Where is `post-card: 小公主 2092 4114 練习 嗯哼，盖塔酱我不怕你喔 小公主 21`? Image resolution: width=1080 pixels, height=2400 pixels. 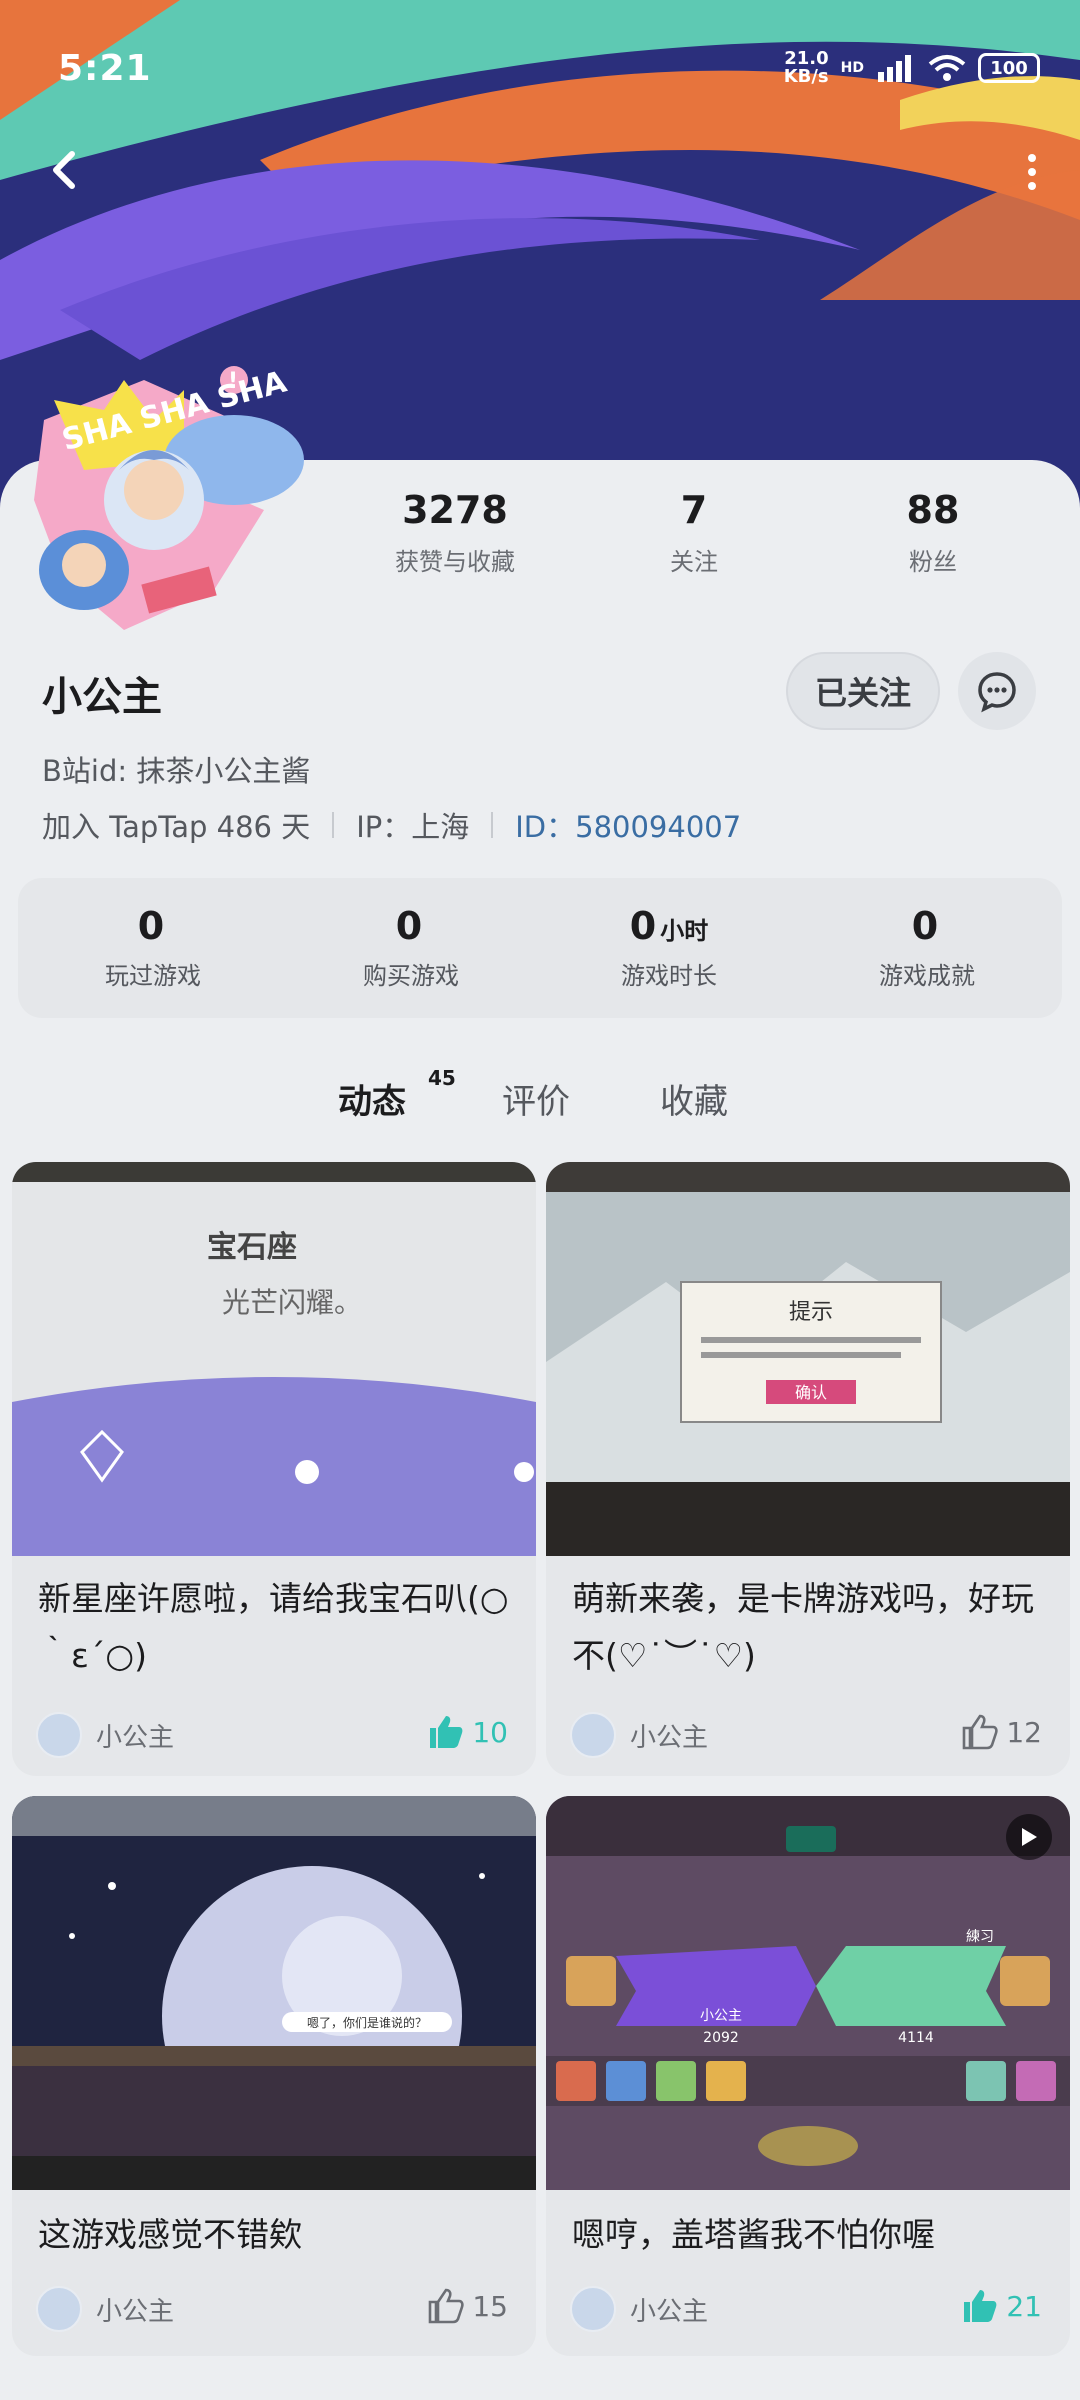
post-card: 小公主 2092 4114 練习 嗯哼，盖塔酱我不怕你喔 小公主 21 is located at coordinates (808, 2076).